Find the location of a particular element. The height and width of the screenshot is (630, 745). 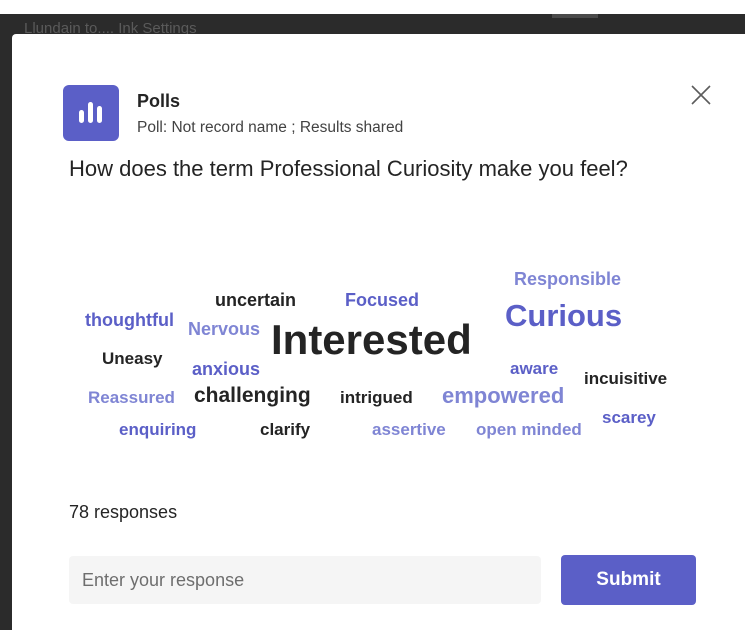

cloud-word: challenging is located at coordinates (252, 395).